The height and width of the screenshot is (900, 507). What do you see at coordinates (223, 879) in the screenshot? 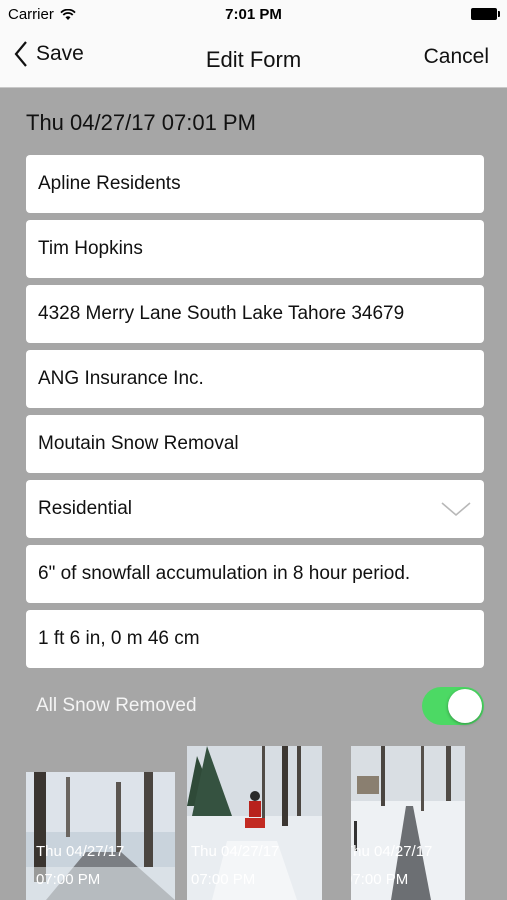
I see `photo-2-time: 07:00 PM` at bounding box center [223, 879].